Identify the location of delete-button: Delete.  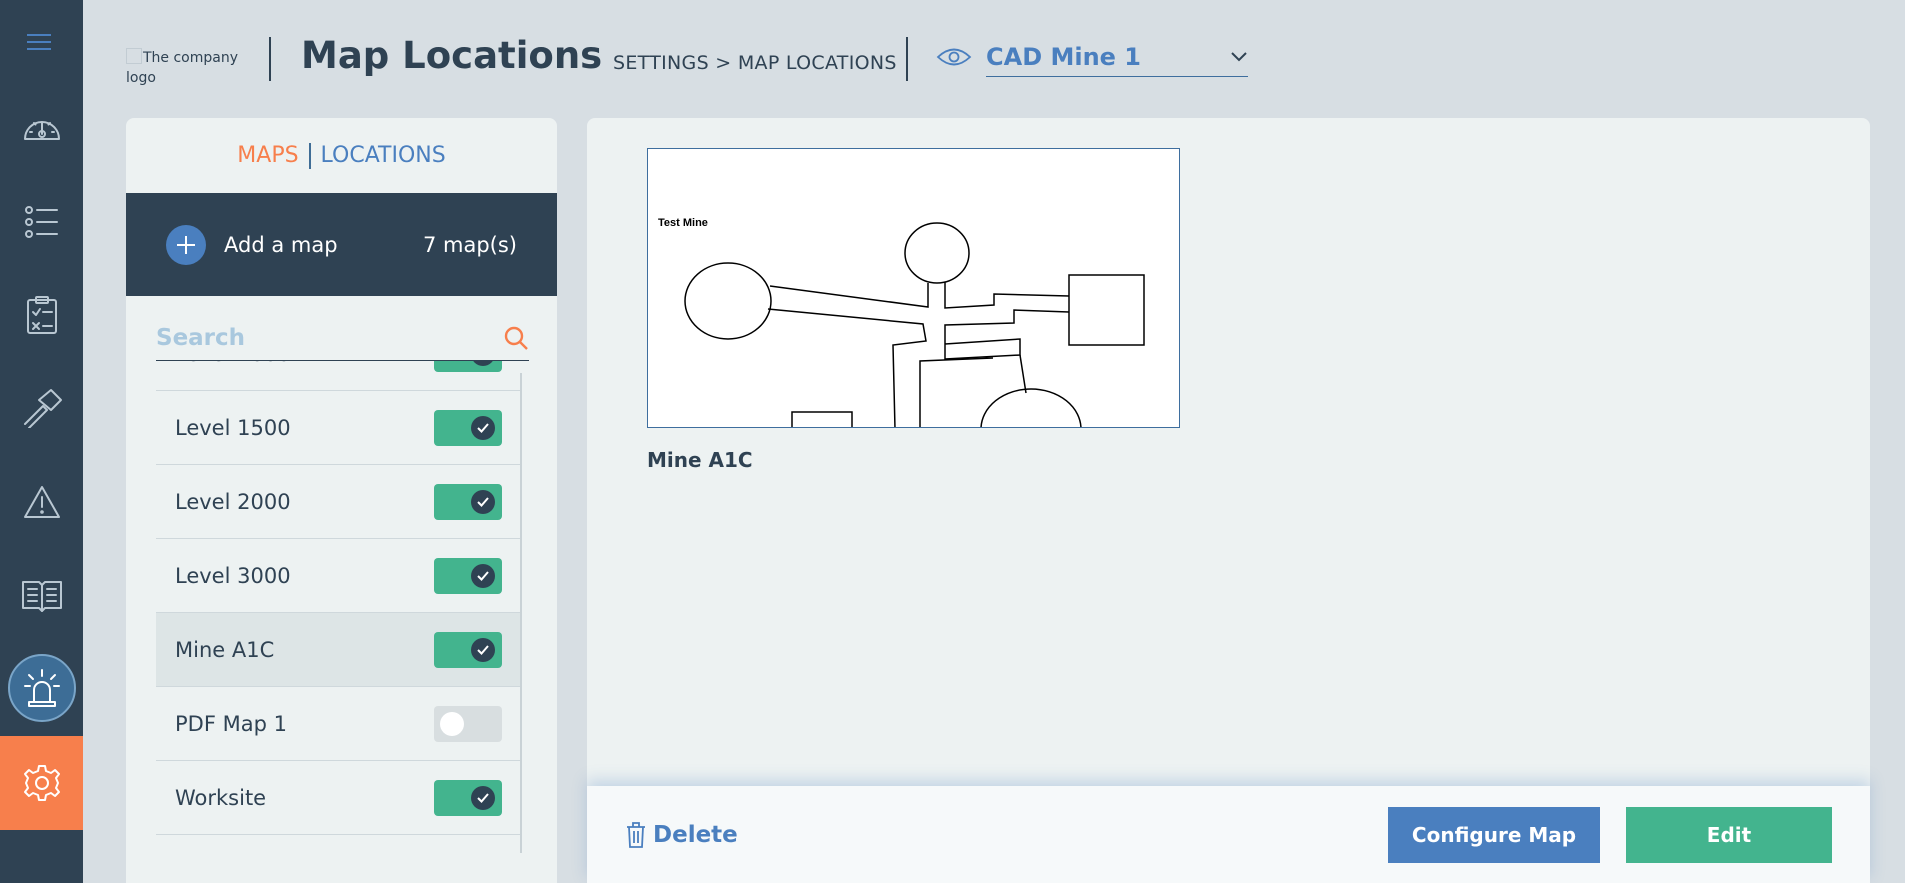
(681, 835).